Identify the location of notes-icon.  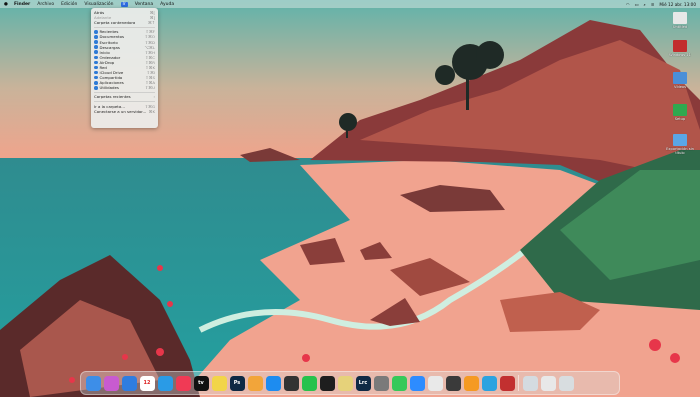
(219, 383).